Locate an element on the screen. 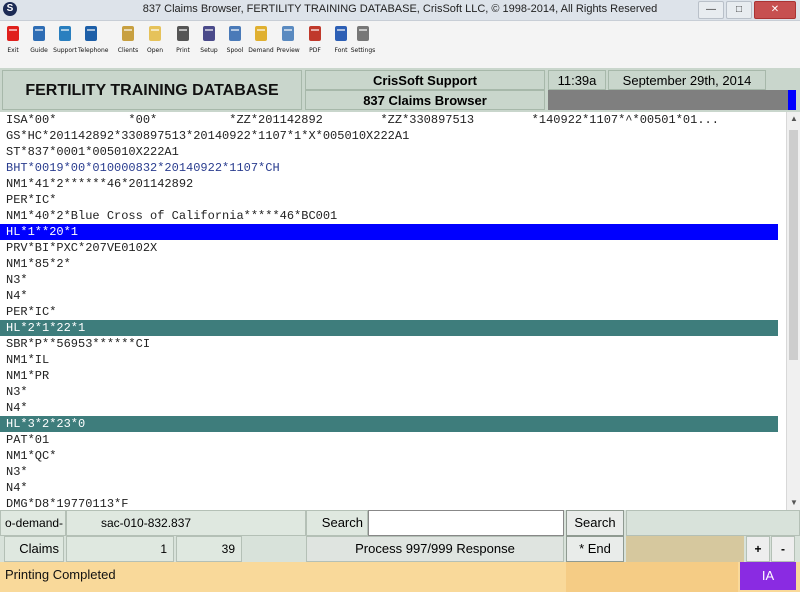 The image size is (800, 592). browser-label: 837 Claims Browser is located at coordinates (425, 100).